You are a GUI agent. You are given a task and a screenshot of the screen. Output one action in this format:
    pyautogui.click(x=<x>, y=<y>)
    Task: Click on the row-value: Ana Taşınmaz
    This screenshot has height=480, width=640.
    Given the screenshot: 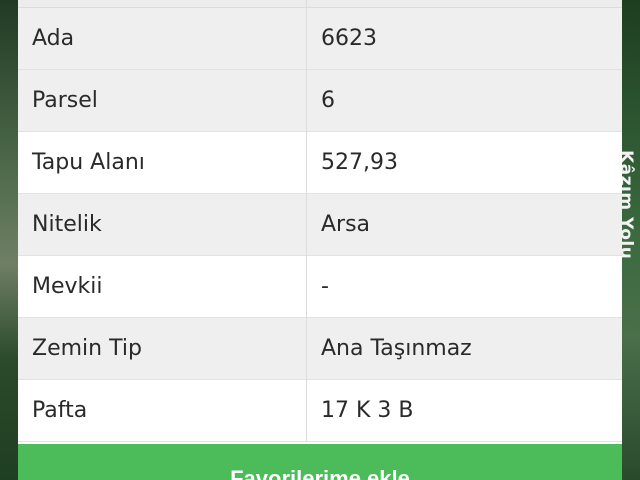 What is the action you would take?
    pyautogui.click(x=396, y=348)
    